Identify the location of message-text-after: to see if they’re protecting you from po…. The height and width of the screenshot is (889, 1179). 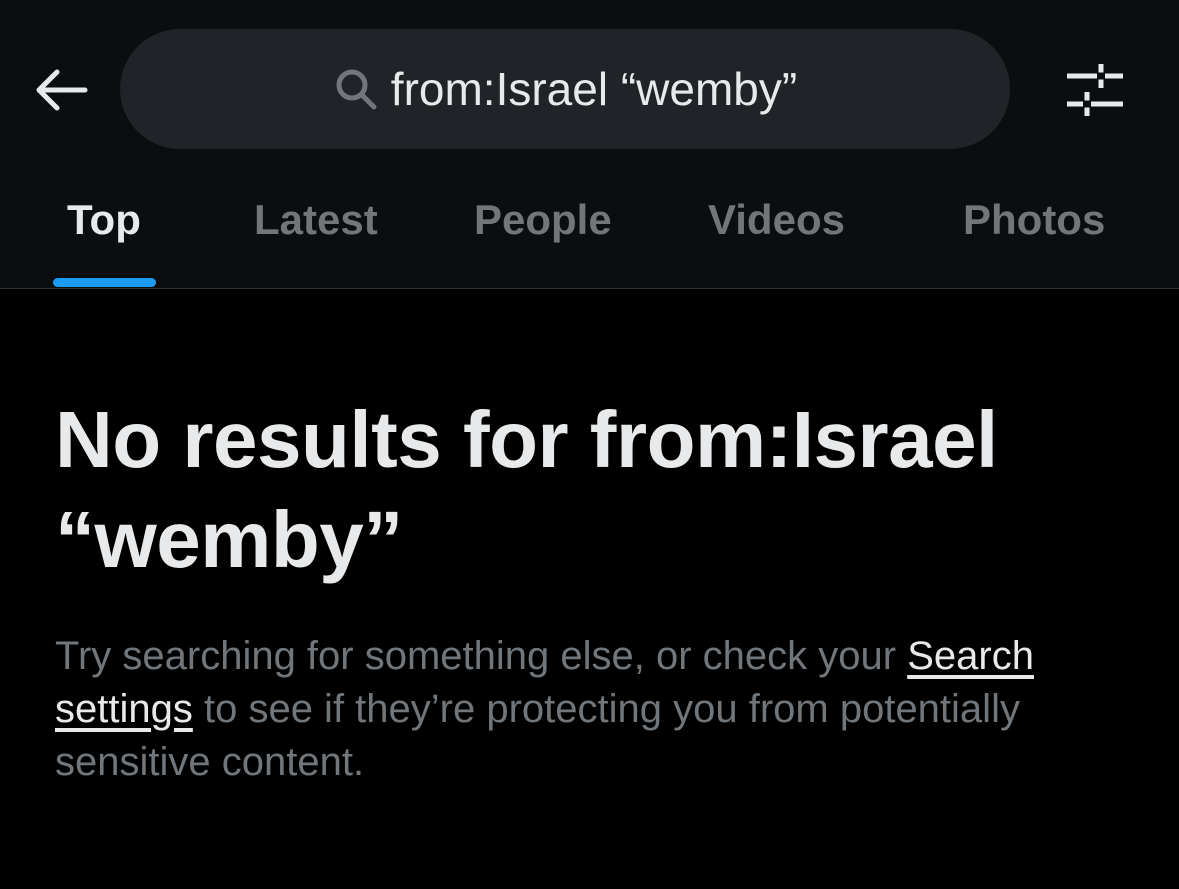
(537, 735).